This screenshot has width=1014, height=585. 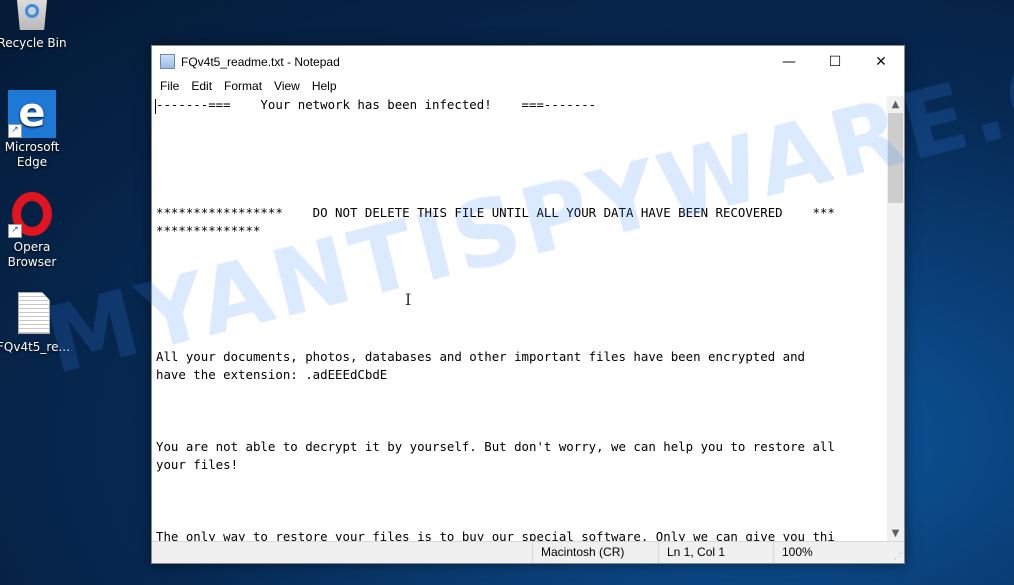 What do you see at coordinates (827, 552) in the screenshot?
I see `status-zoom: 100%` at bounding box center [827, 552].